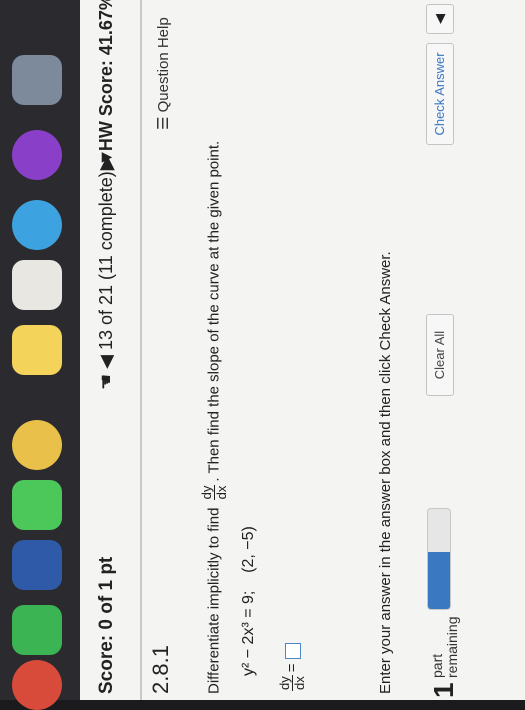  Describe the element at coordinates (106, 76) in the screenshot. I see `homework-score-label: HW Score: 41.67%, 8` at that location.